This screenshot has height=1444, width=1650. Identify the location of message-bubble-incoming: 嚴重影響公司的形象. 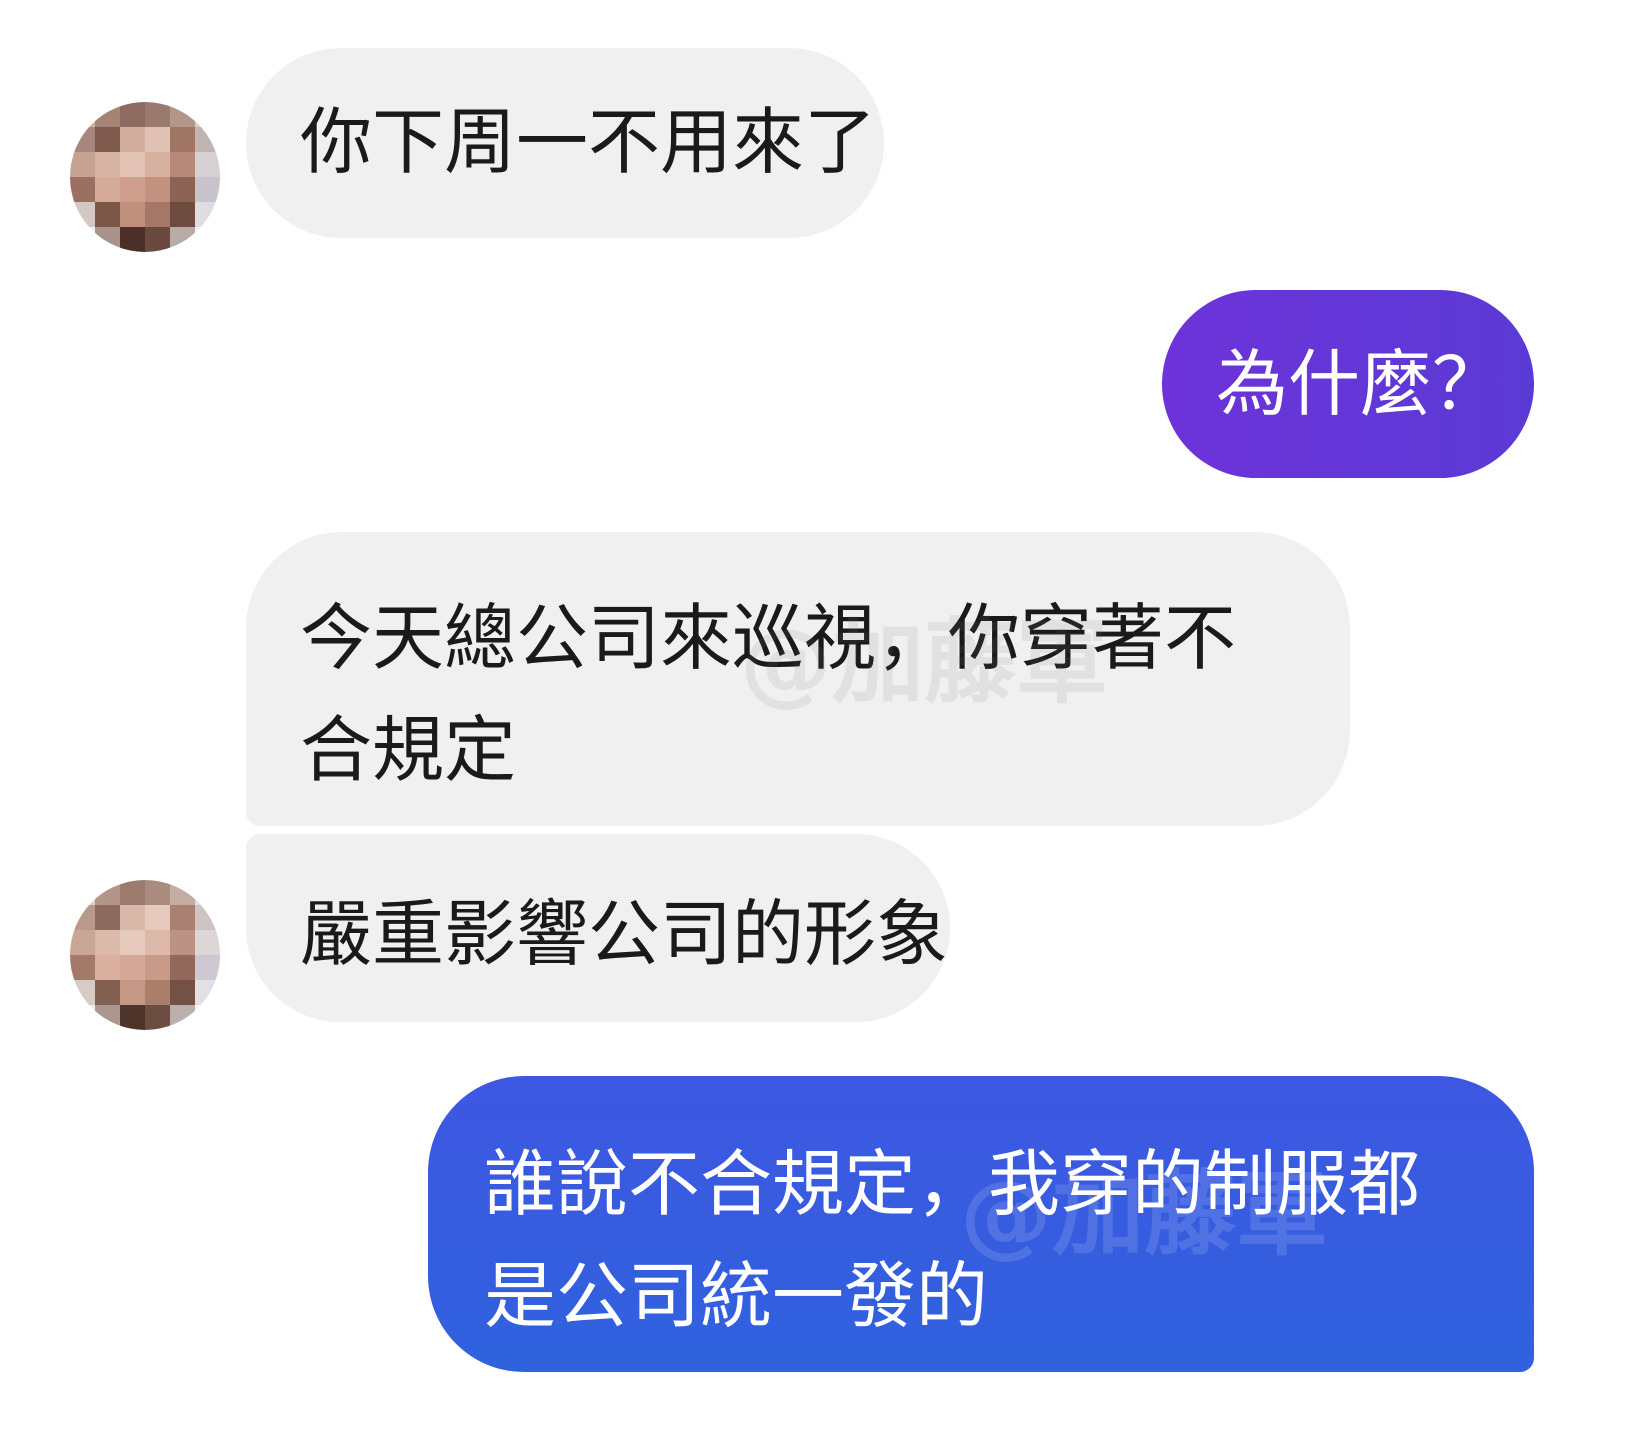
(598, 928).